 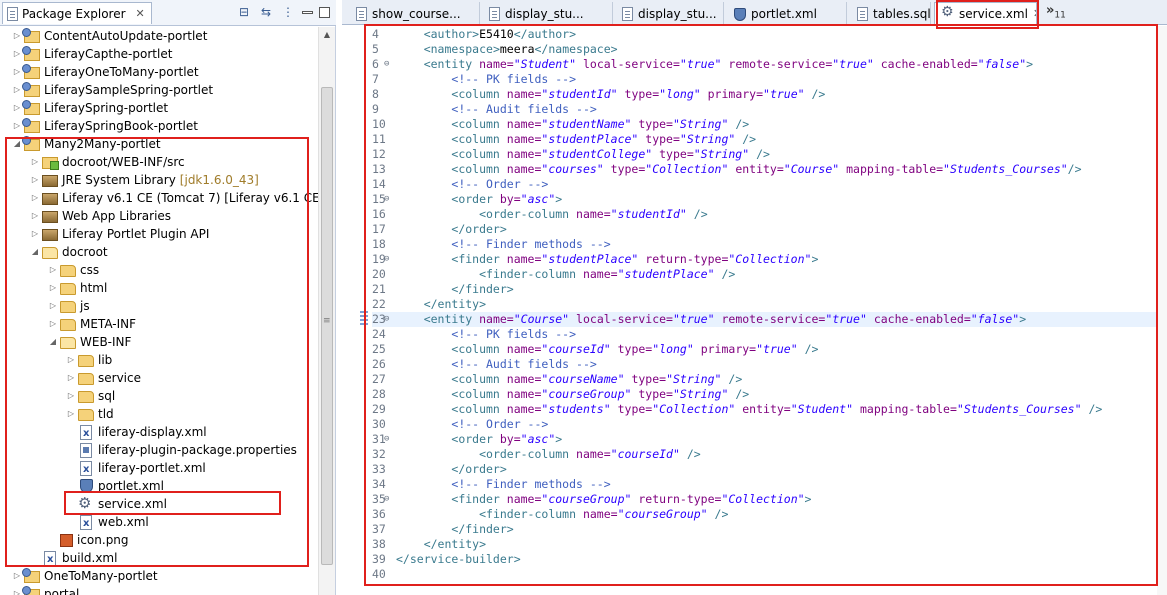 I want to click on code-line: 34 <!-- Finder methods -->, so click(x=764, y=484).